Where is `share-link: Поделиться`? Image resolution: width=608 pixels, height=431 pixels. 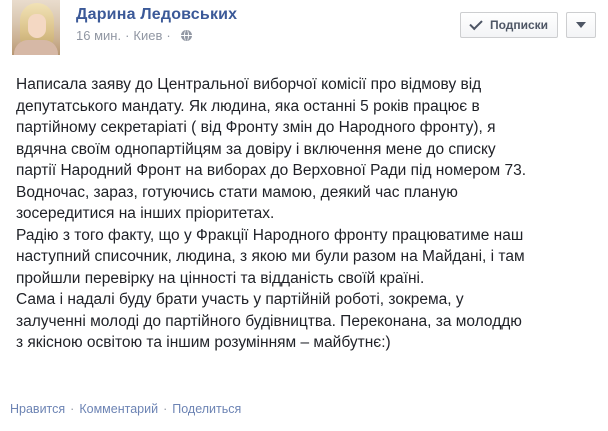 share-link: Поделиться is located at coordinates (206, 409).